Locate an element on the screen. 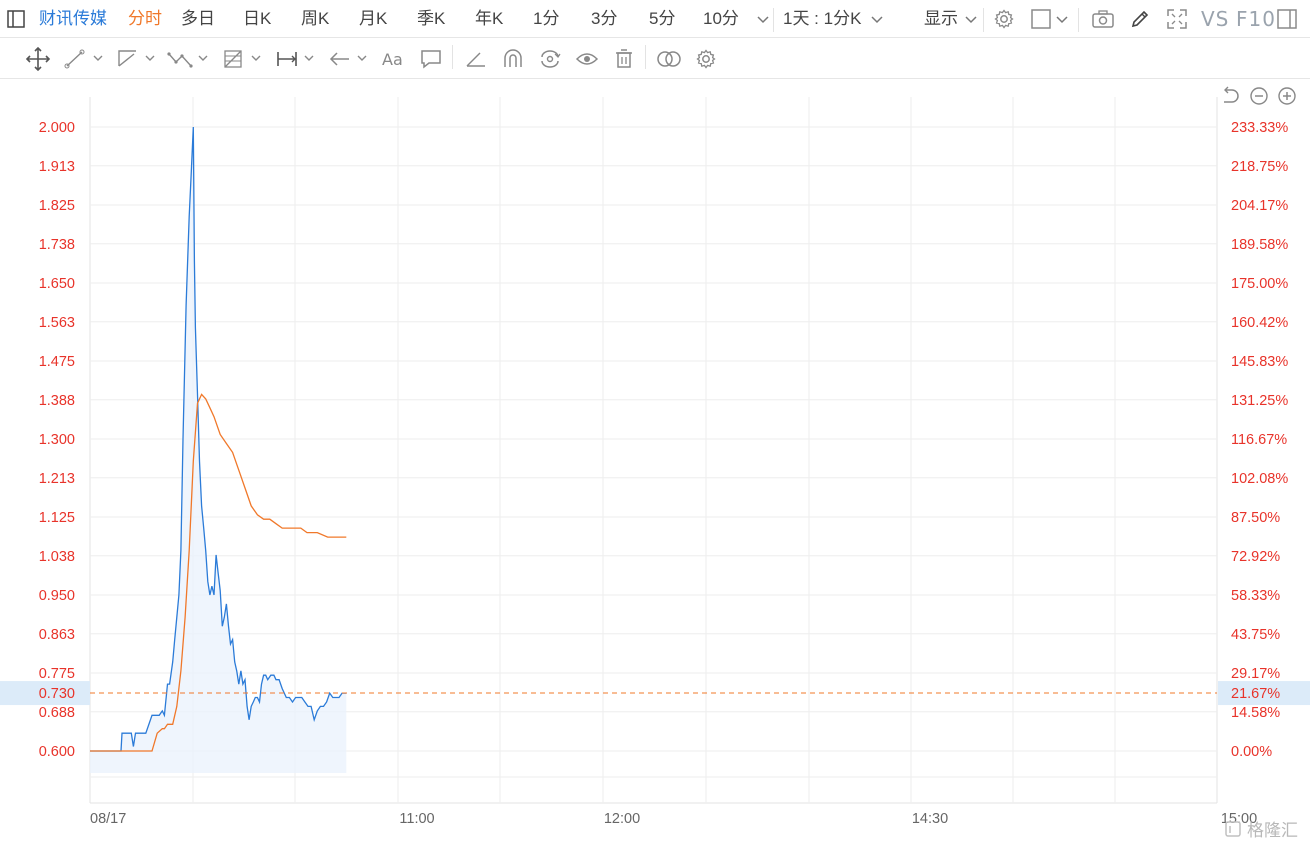 The height and width of the screenshot is (847, 1310). tab-fenshi: 分时 is located at coordinates (145, 19).